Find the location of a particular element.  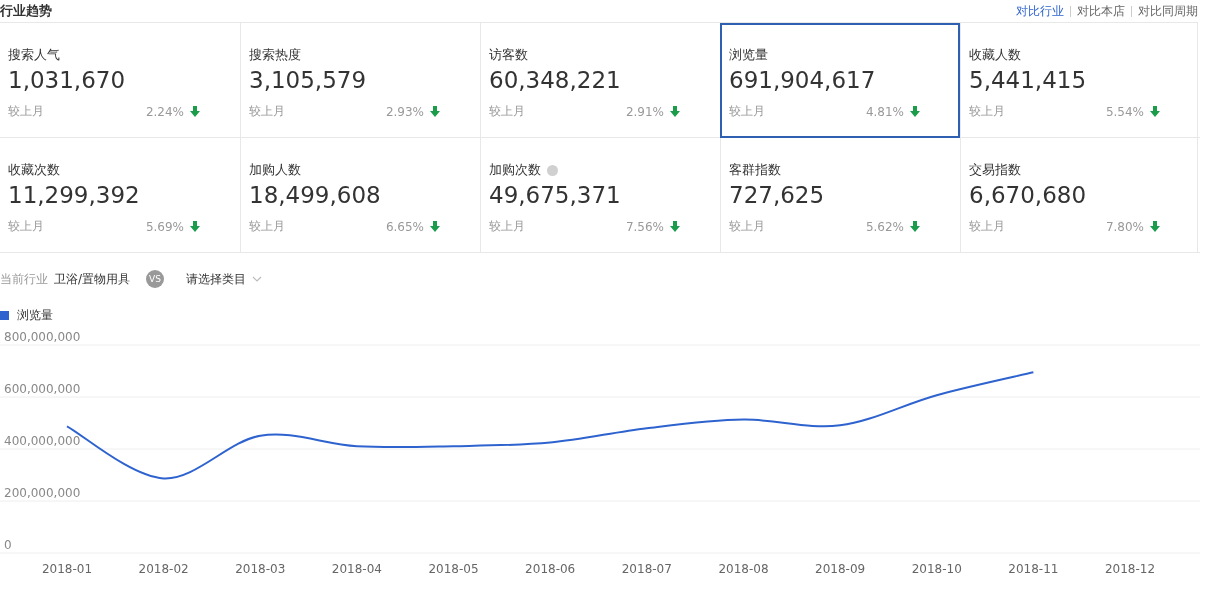

metric-value: 18,499,608 is located at coordinates (315, 195).